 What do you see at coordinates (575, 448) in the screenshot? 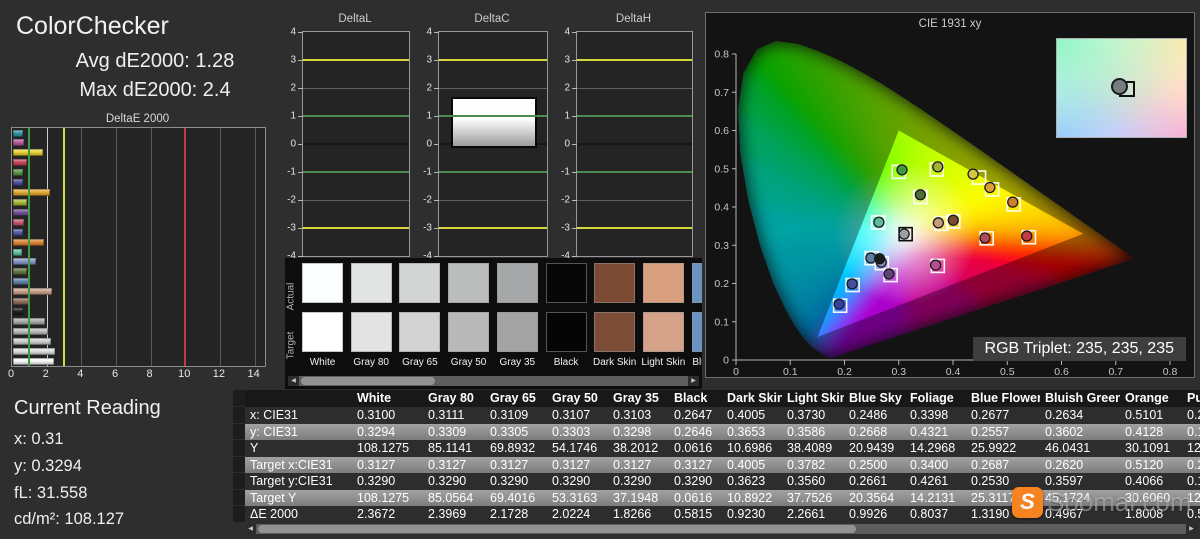
I see `table-cell: 54.1746` at bounding box center [575, 448].